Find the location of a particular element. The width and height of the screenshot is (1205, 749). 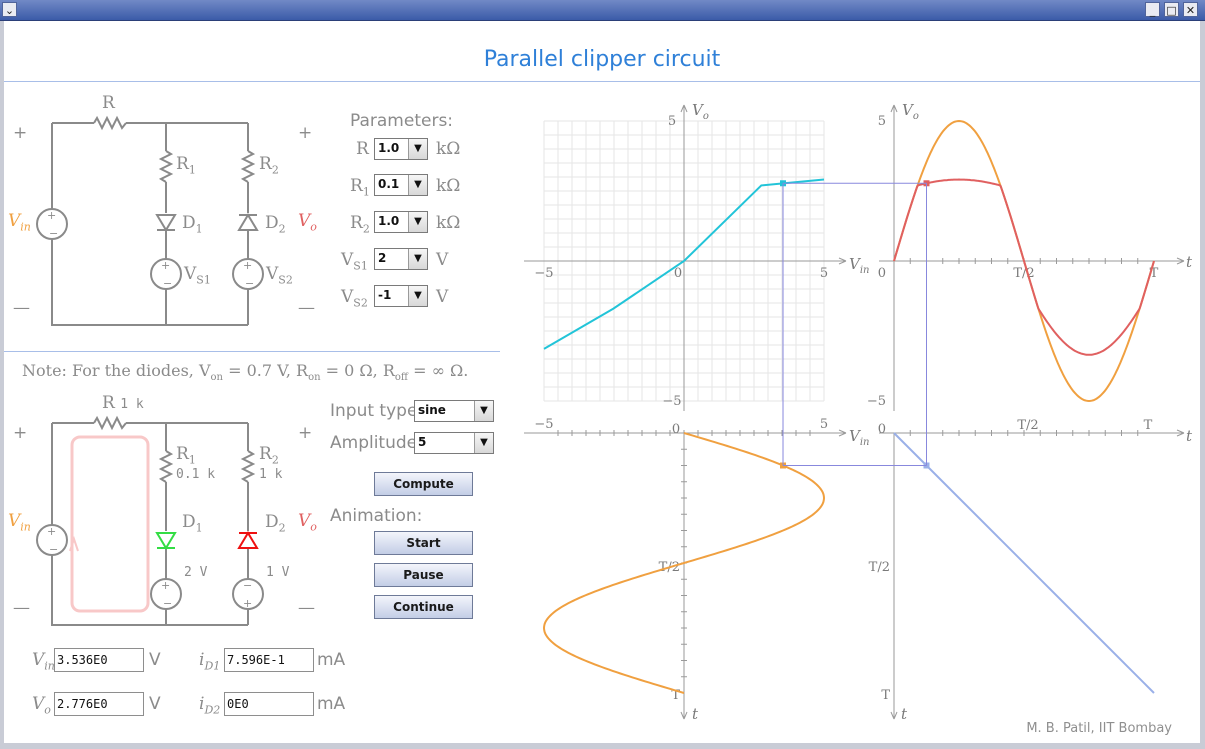

window-menu-icon: ⌄ is located at coordinates (9, 9).